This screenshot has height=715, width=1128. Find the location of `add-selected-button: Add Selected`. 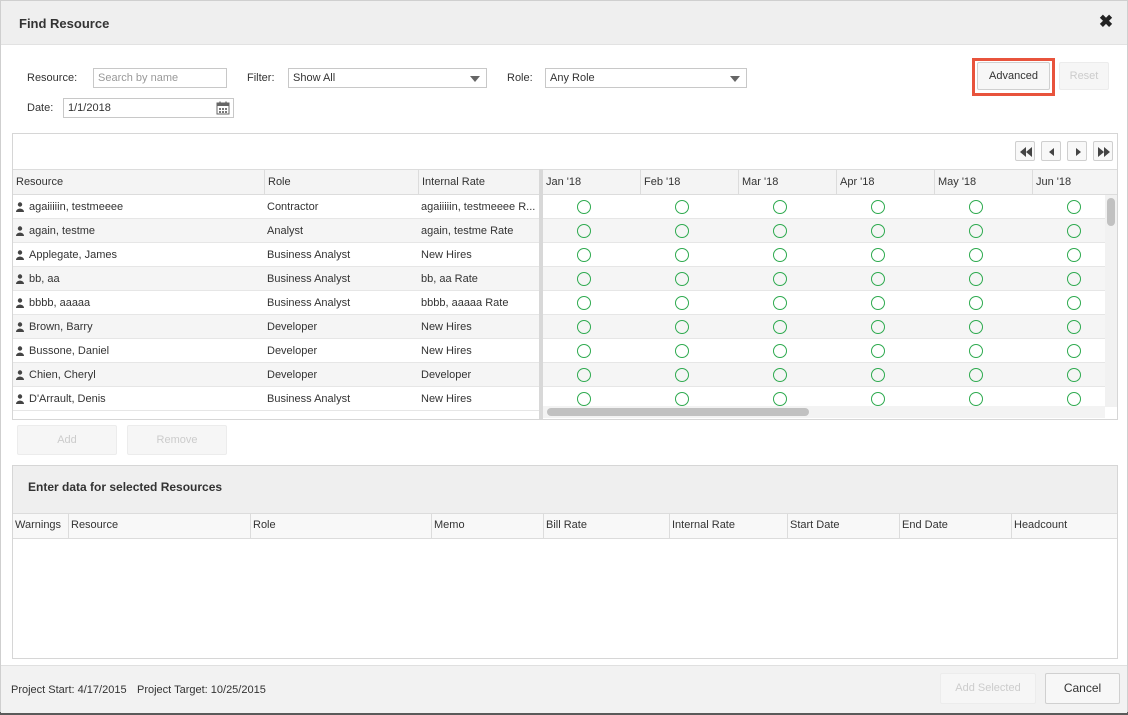

add-selected-button: Add Selected is located at coordinates (988, 688).